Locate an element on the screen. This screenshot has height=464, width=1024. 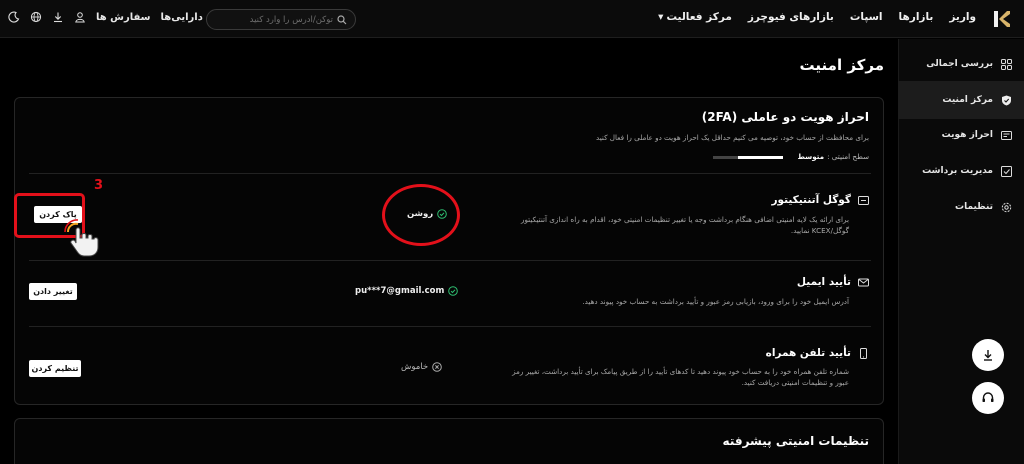
nav-markets: بازارها is located at coordinates (916, 17).